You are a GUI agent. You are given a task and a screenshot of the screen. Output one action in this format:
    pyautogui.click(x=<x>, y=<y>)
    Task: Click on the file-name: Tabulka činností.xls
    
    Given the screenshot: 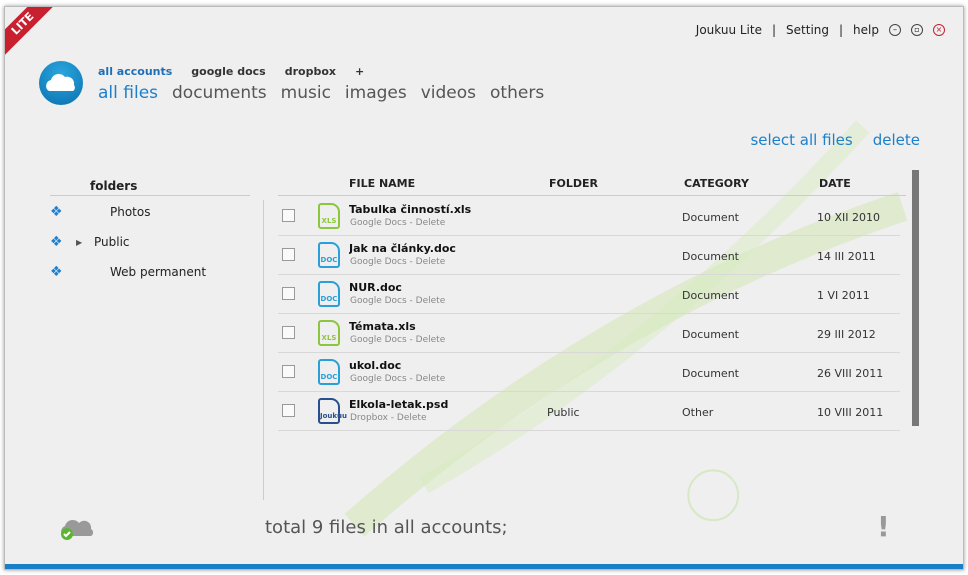 What is the action you would take?
    pyautogui.click(x=441, y=209)
    